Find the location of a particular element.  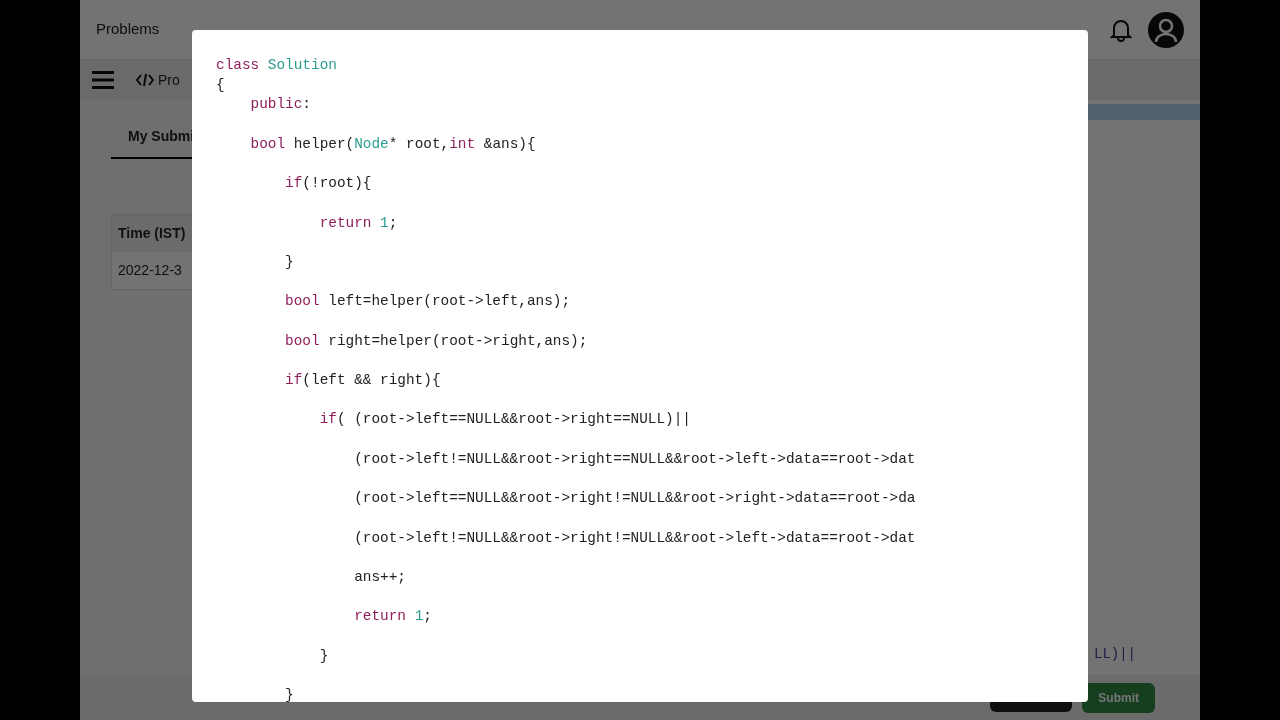

problem-tab: Pro is located at coordinates (158, 80).